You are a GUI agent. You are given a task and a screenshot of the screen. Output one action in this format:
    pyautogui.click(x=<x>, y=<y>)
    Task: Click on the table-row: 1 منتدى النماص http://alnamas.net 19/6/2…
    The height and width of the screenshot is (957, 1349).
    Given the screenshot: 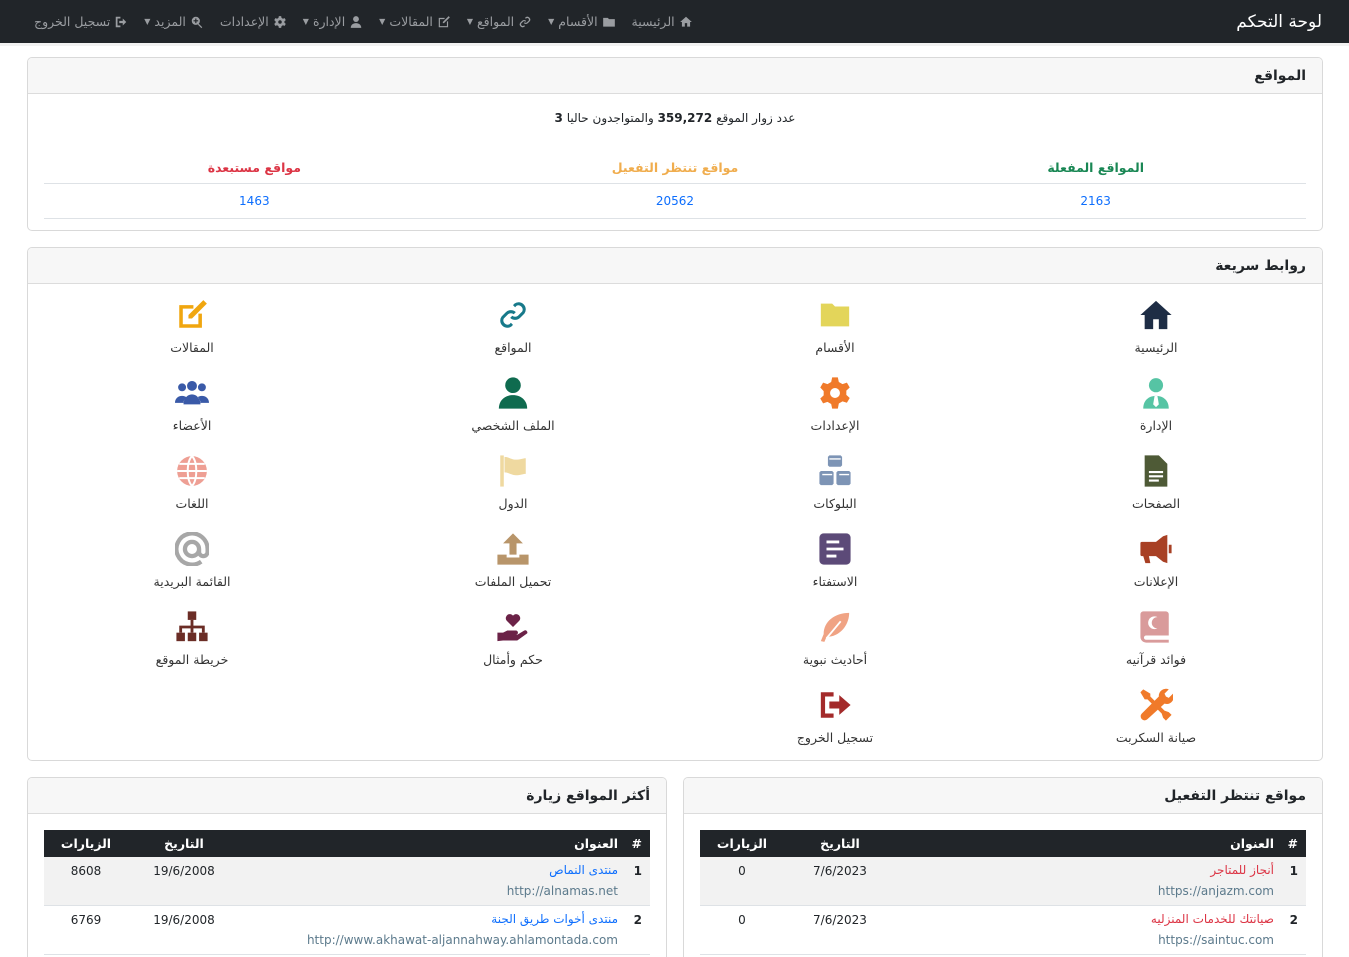 What is the action you would take?
    pyautogui.click(x=347, y=881)
    